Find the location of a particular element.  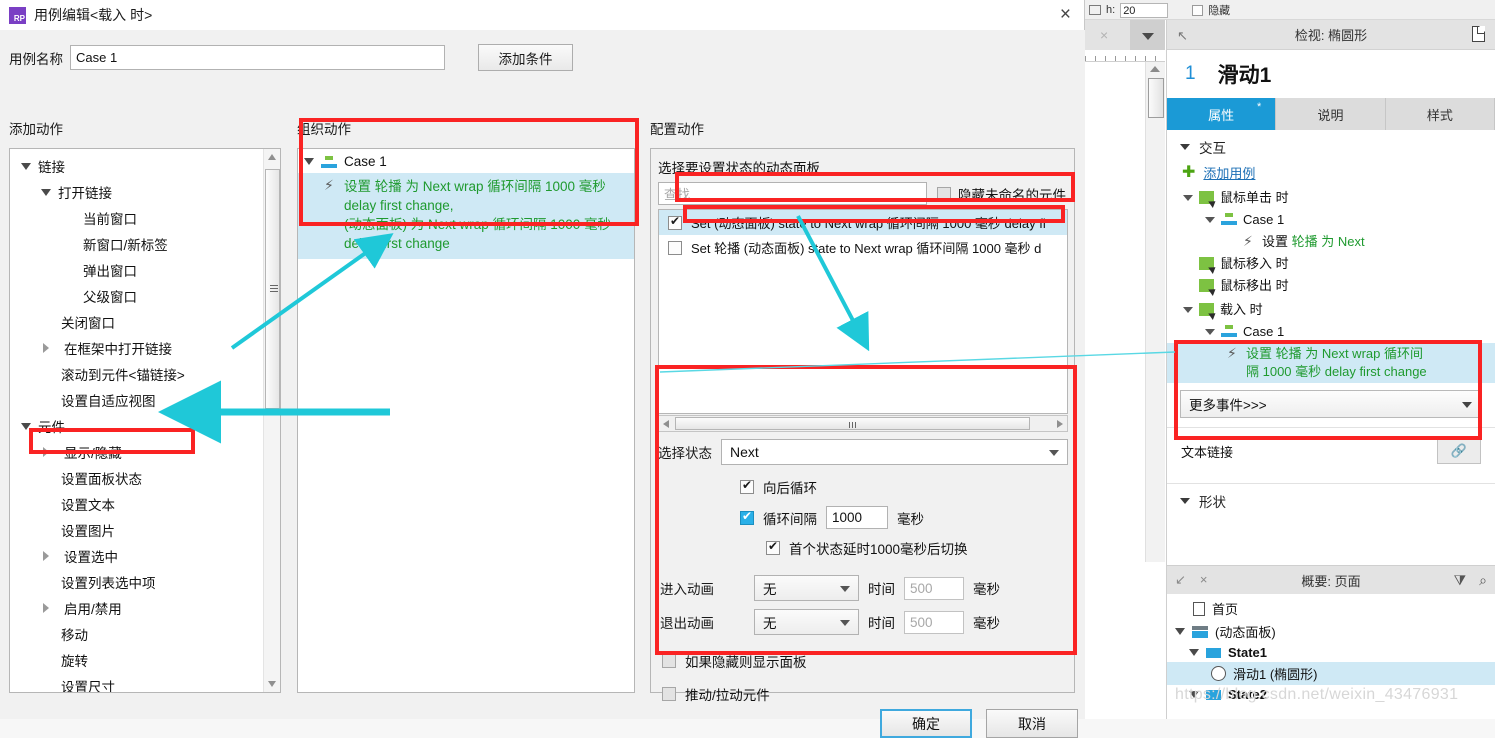

tree-item-open-in-frame: 在框架中打开链接 is located at coordinates (147, 348).